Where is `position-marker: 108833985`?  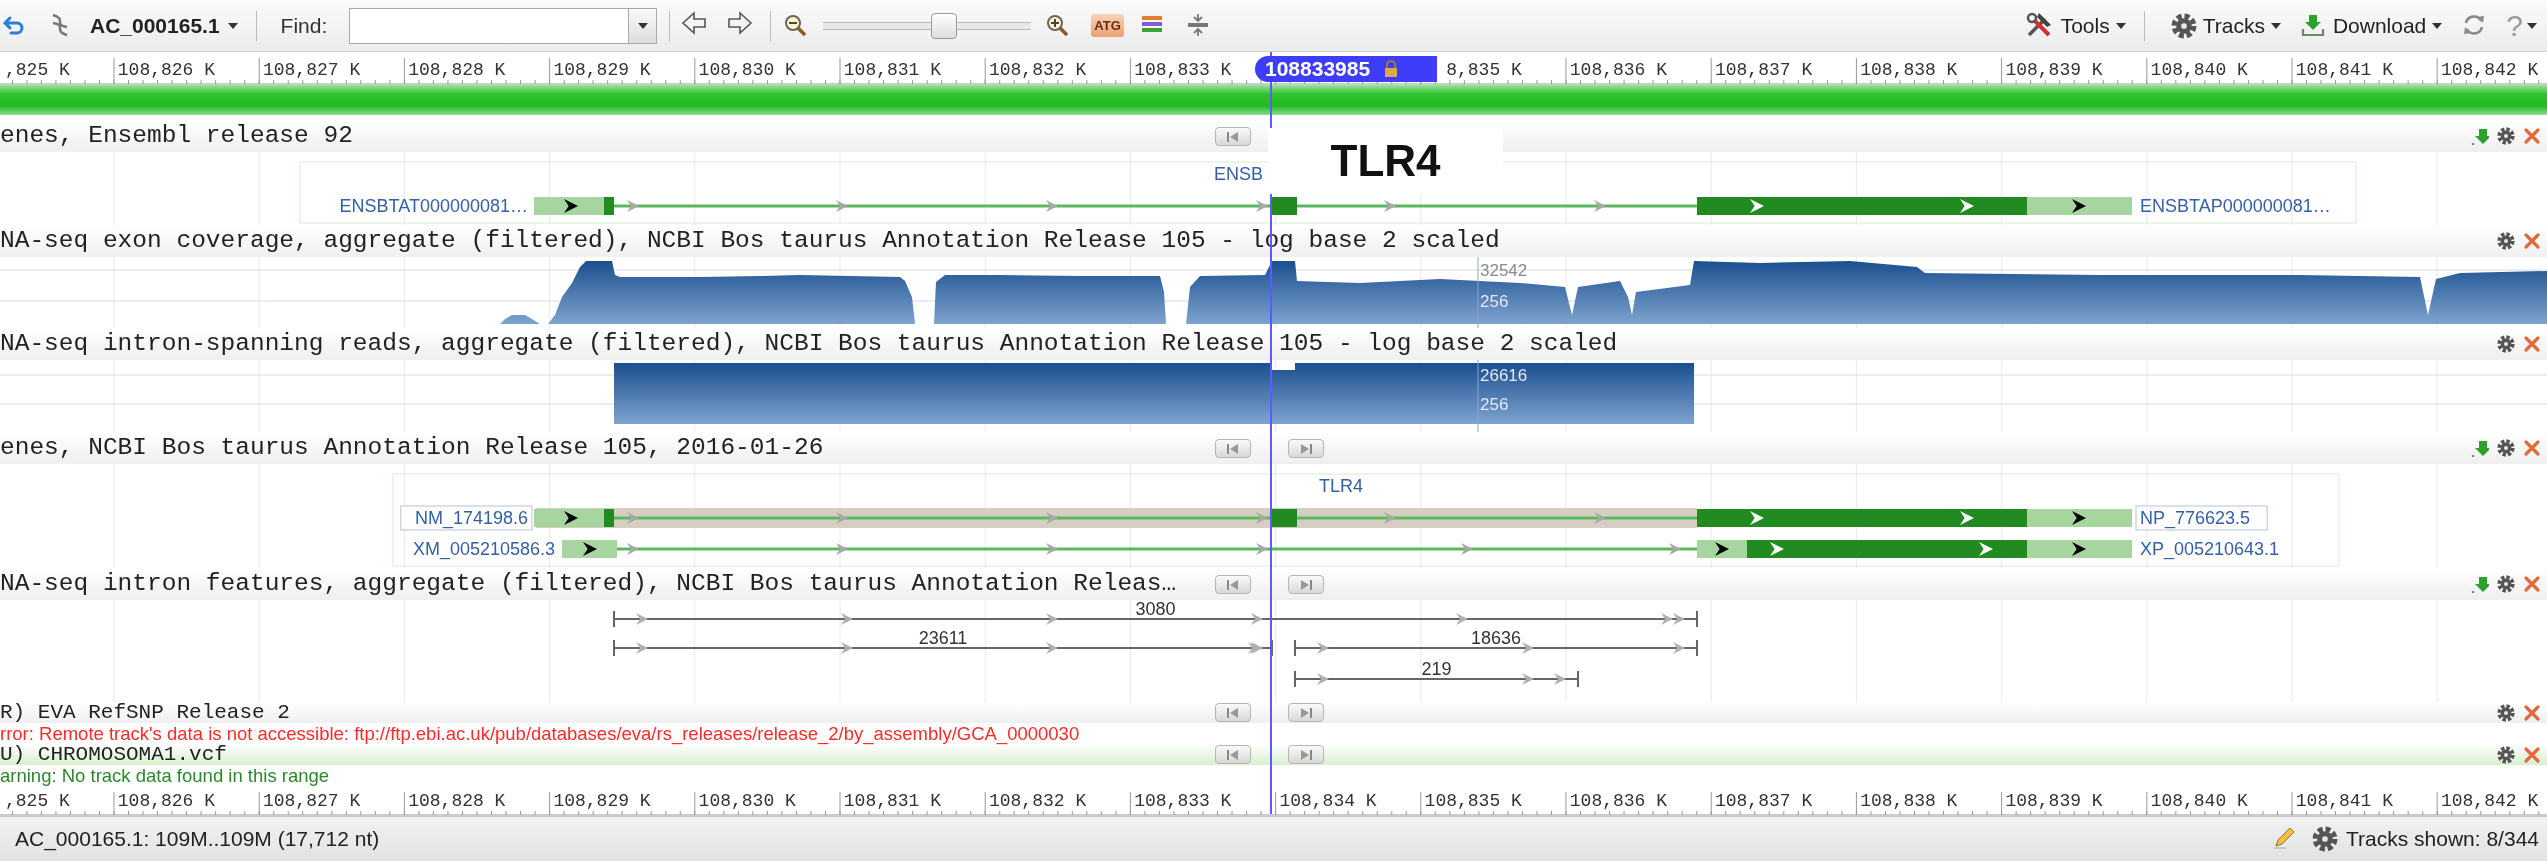 position-marker: 108833985 is located at coordinates (1346, 69).